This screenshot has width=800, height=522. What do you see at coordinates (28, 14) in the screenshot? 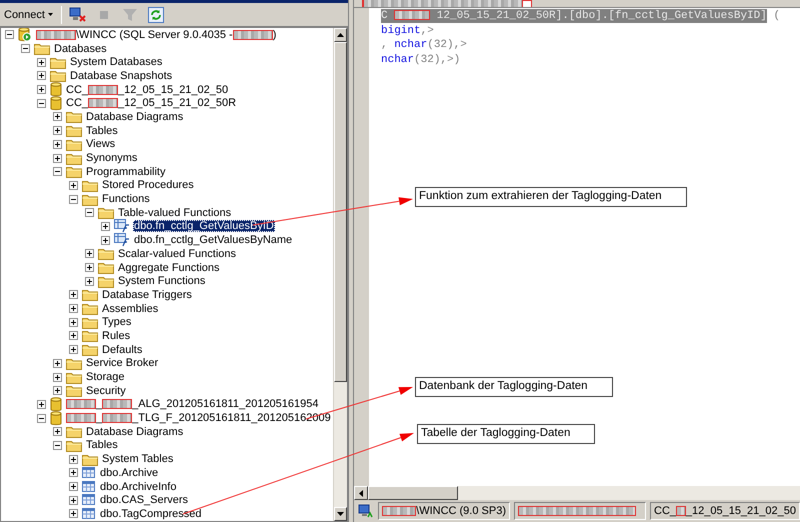
I see `connect-button: Connect` at bounding box center [28, 14].